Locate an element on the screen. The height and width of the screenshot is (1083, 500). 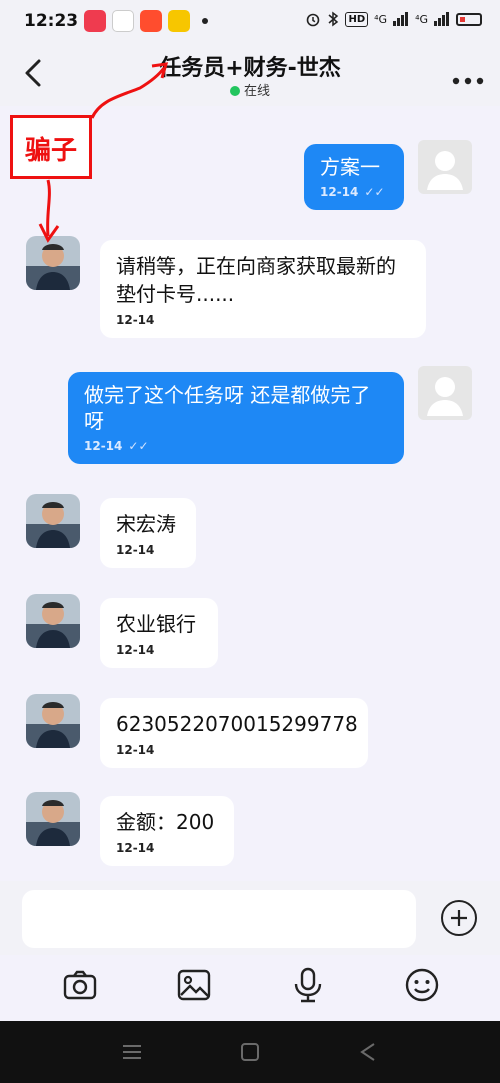
message-bubble-incoming: 6230522070015299778 12-14 is located at coordinates (234, 733).